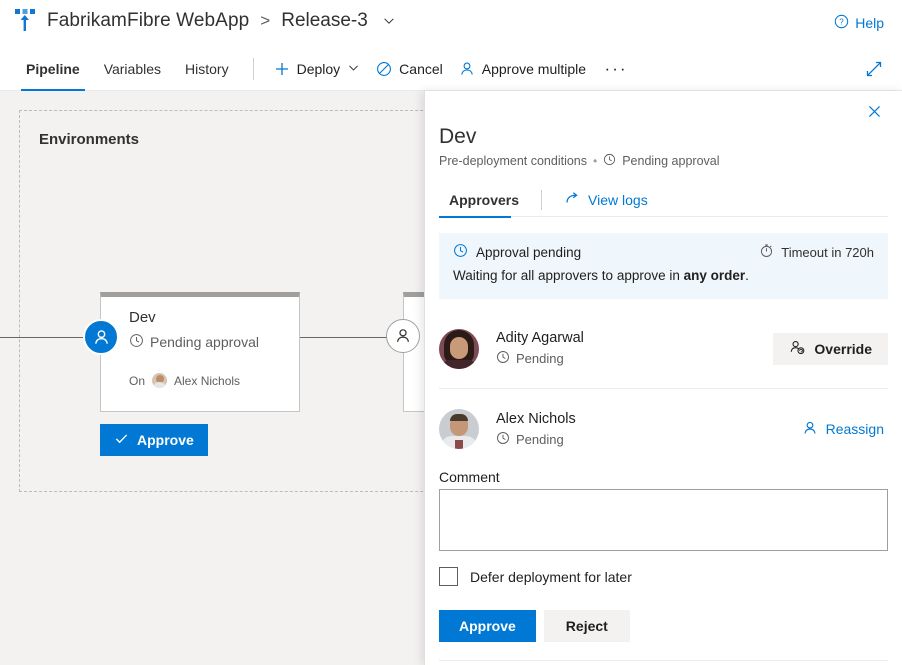  I want to click on approver-name: Adity Agarwal, so click(540, 338).